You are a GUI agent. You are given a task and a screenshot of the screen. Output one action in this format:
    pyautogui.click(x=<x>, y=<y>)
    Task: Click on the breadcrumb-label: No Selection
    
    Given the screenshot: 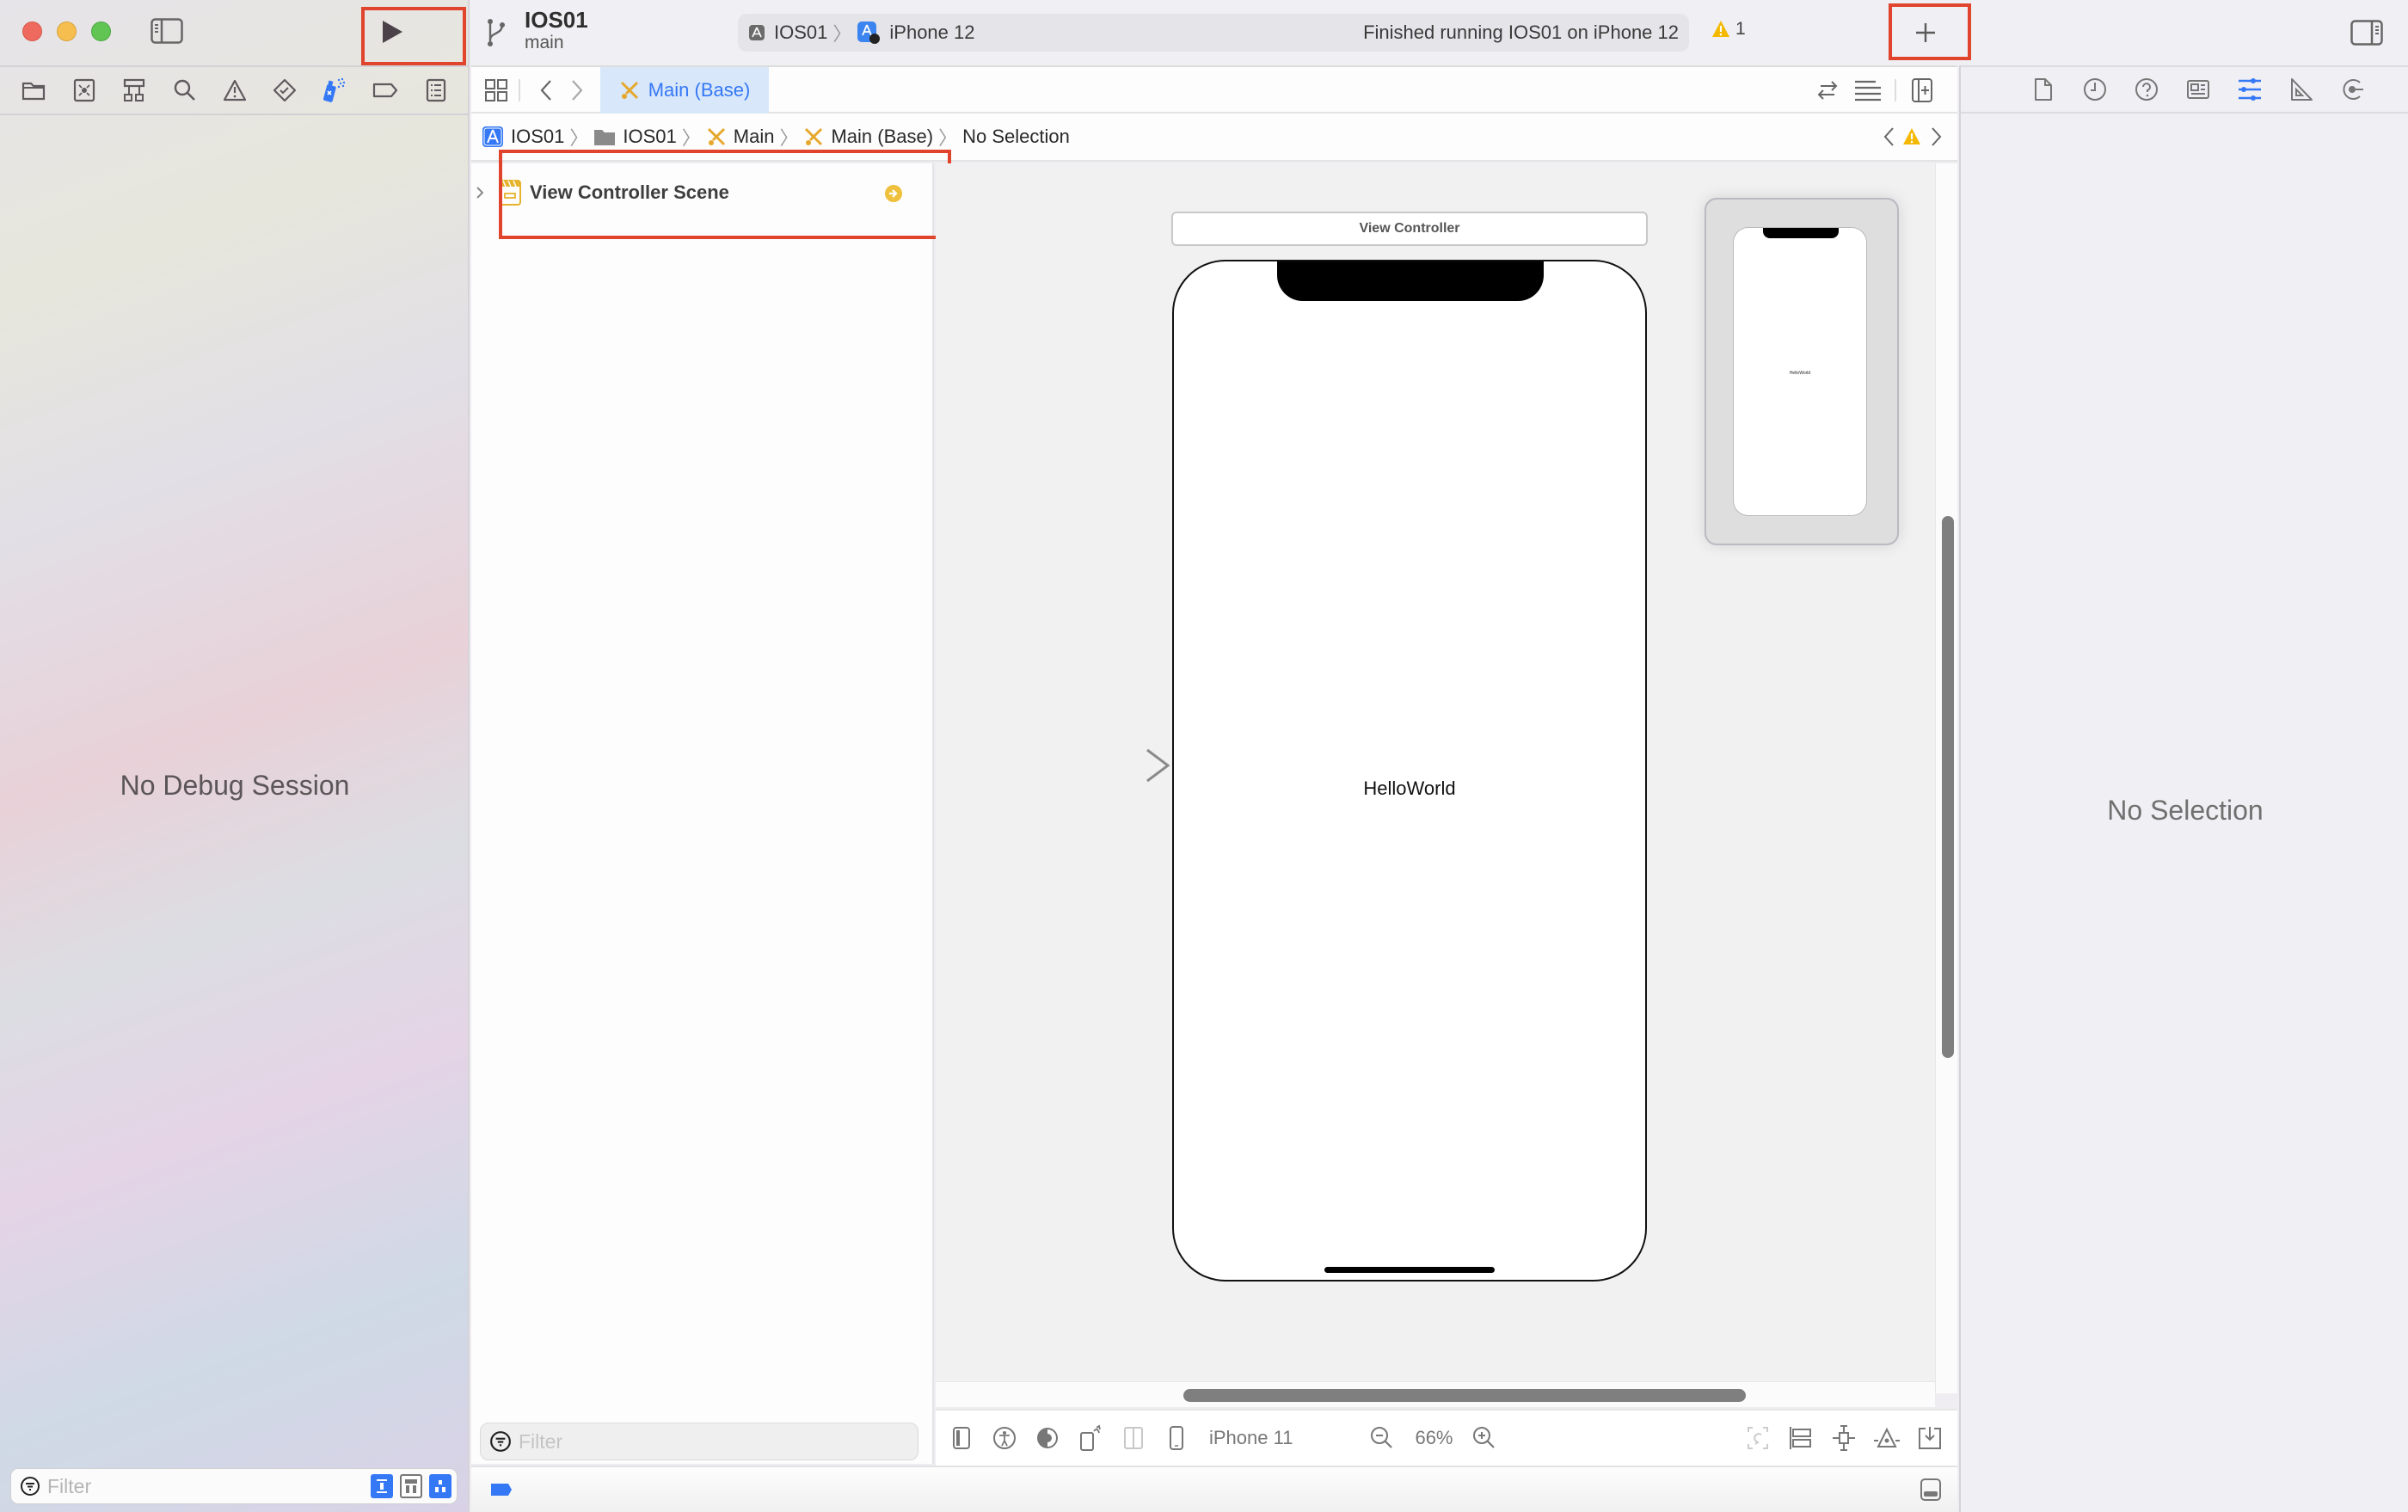 What is the action you would take?
    pyautogui.click(x=1016, y=136)
    